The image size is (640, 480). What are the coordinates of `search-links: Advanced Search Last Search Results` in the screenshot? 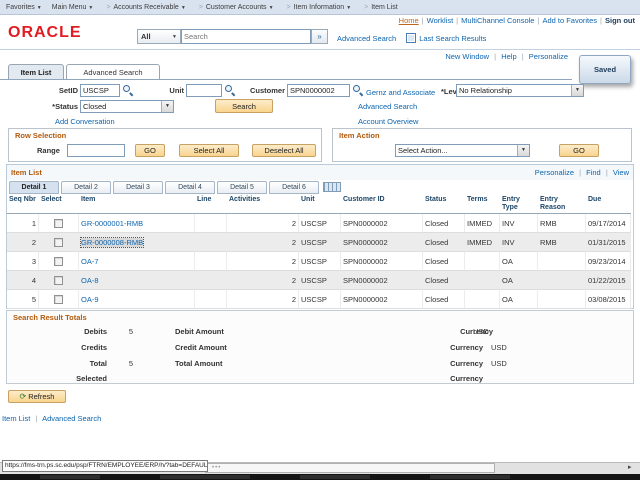 It's located at (411, 38).